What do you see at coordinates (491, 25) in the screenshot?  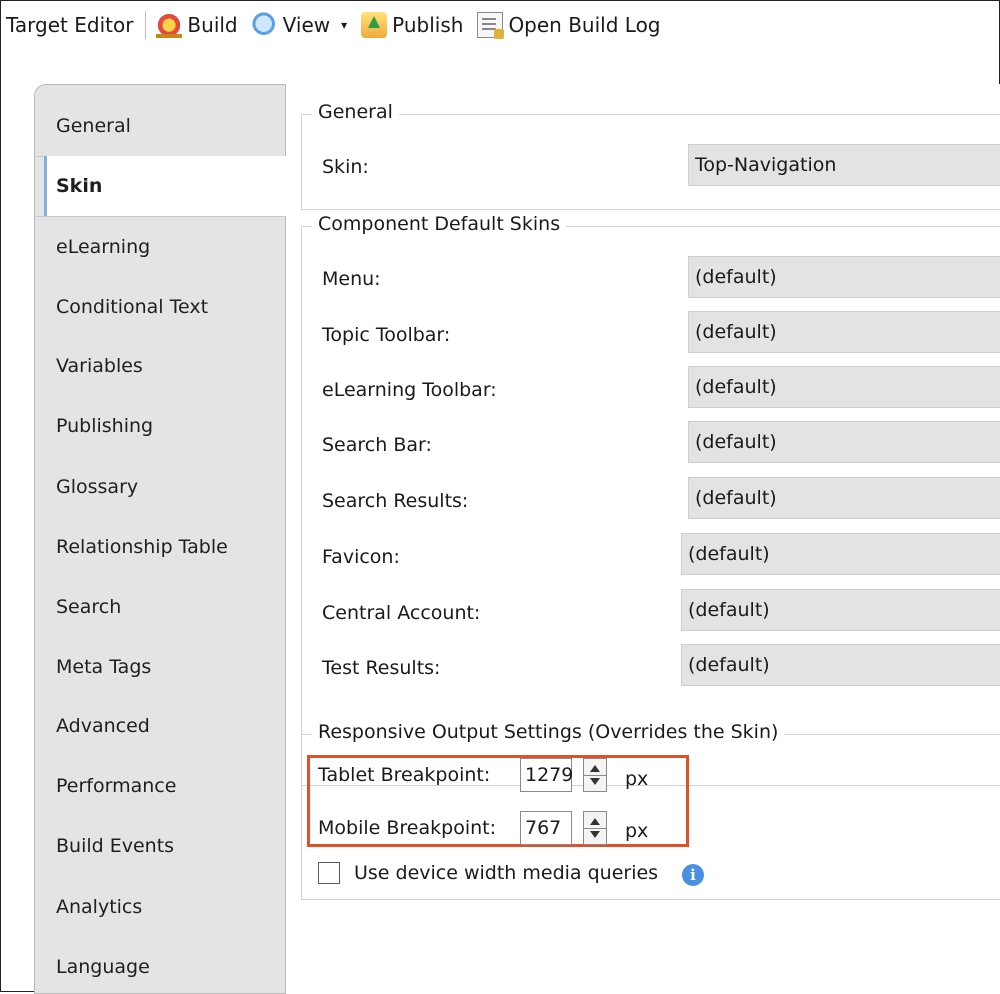 I see `build-log-icon` at bounding box center [491, 25].